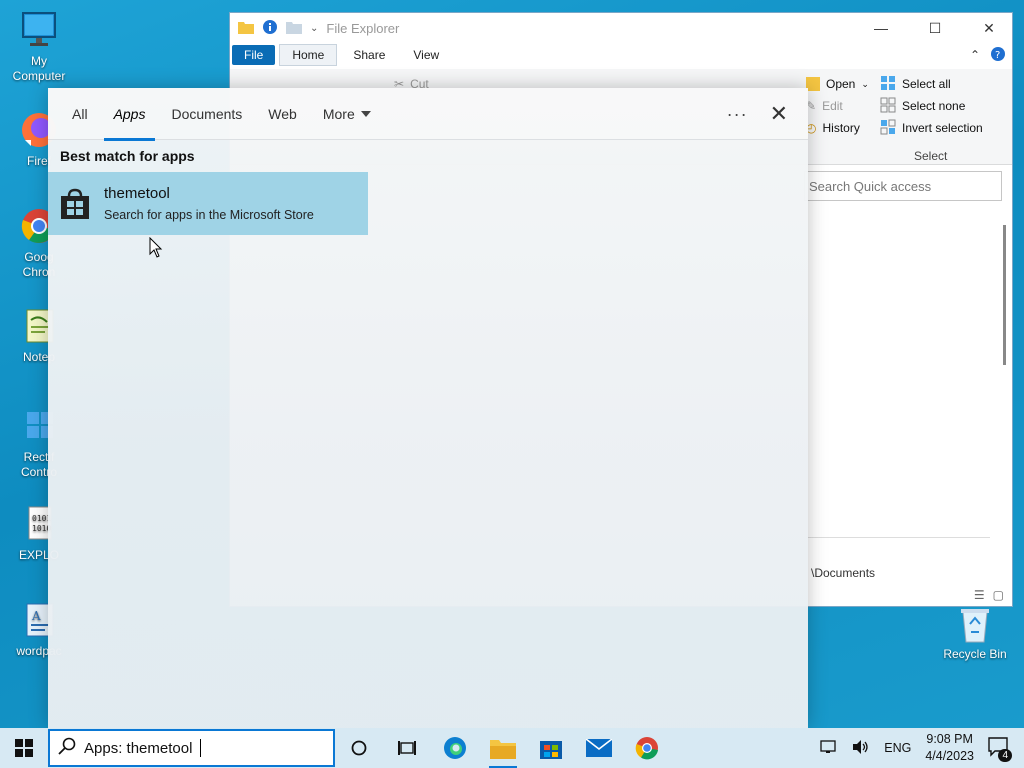 The image size is (1024, 768). What do you see at coordinates (837, 106) in the screenshot?
I see `edit-button: ✎ Edit` at bounding box center [837, 106].